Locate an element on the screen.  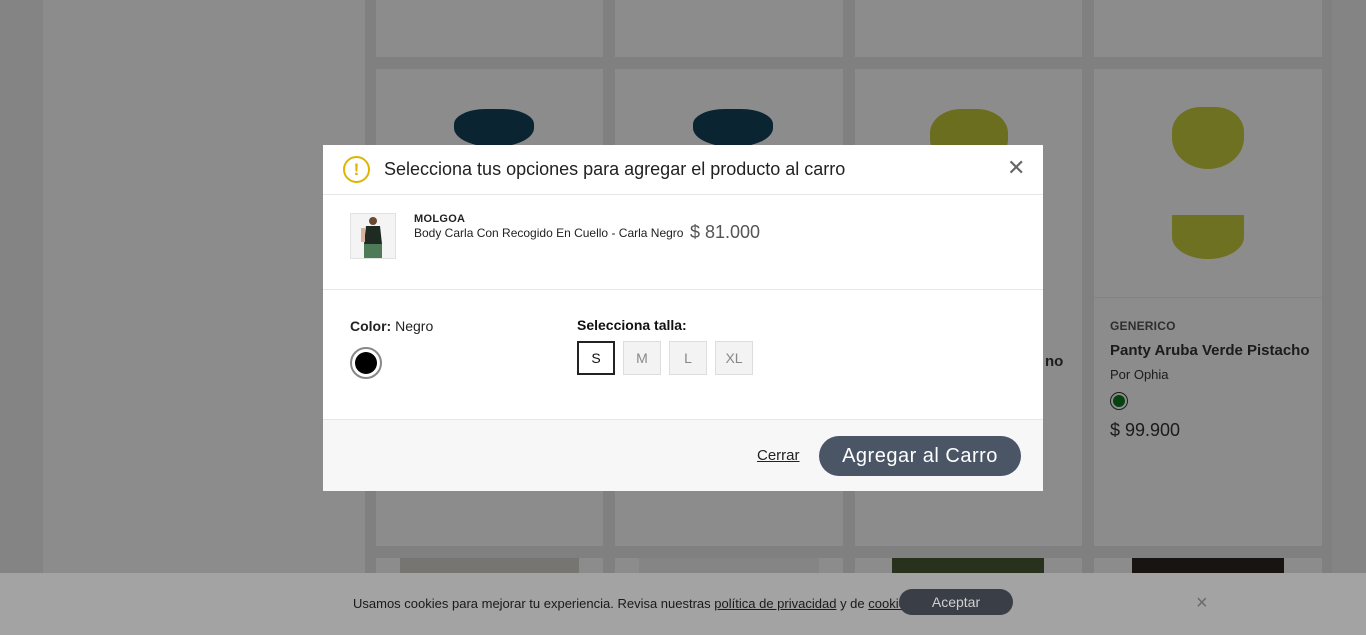
color-label: Color: Negro is located at coordinates (391, 326).